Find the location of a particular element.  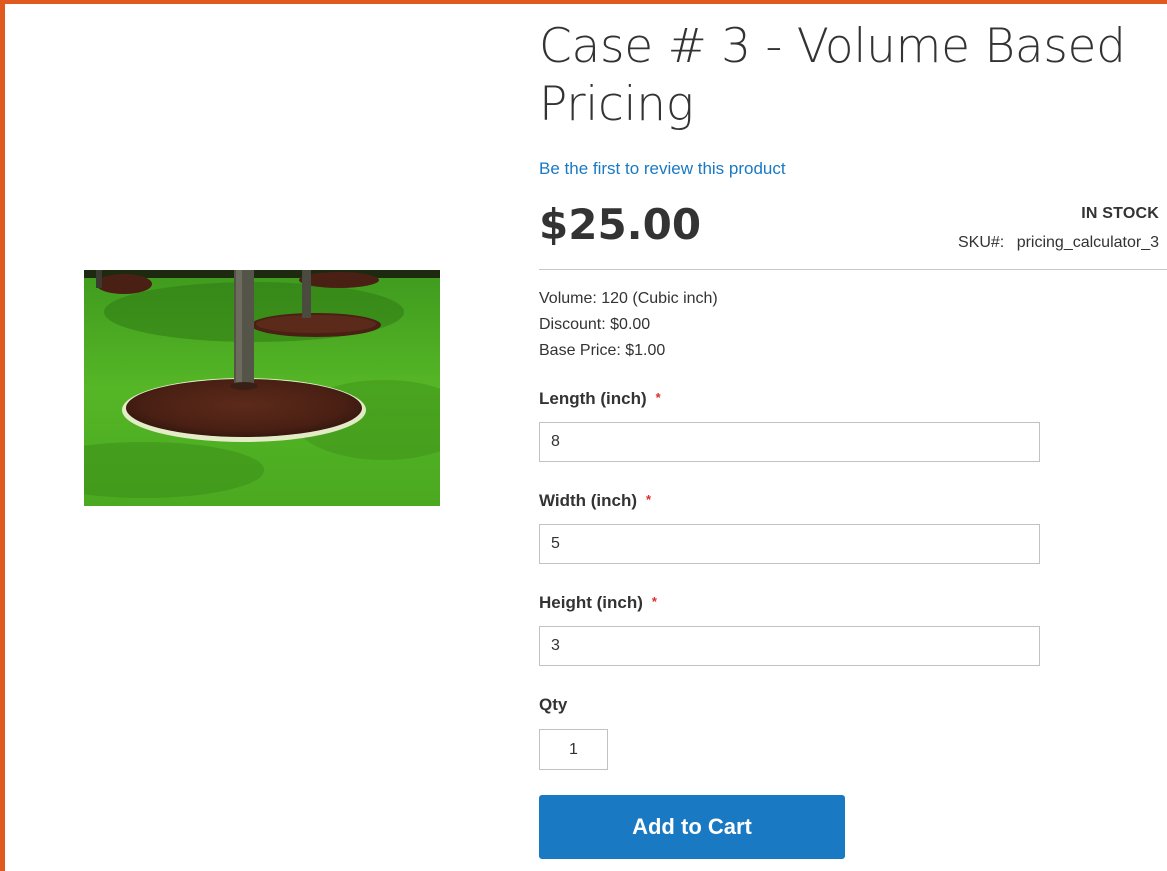

volume-text: Volume: 120 (Cubic inch) is located at coordinates (628, 298).